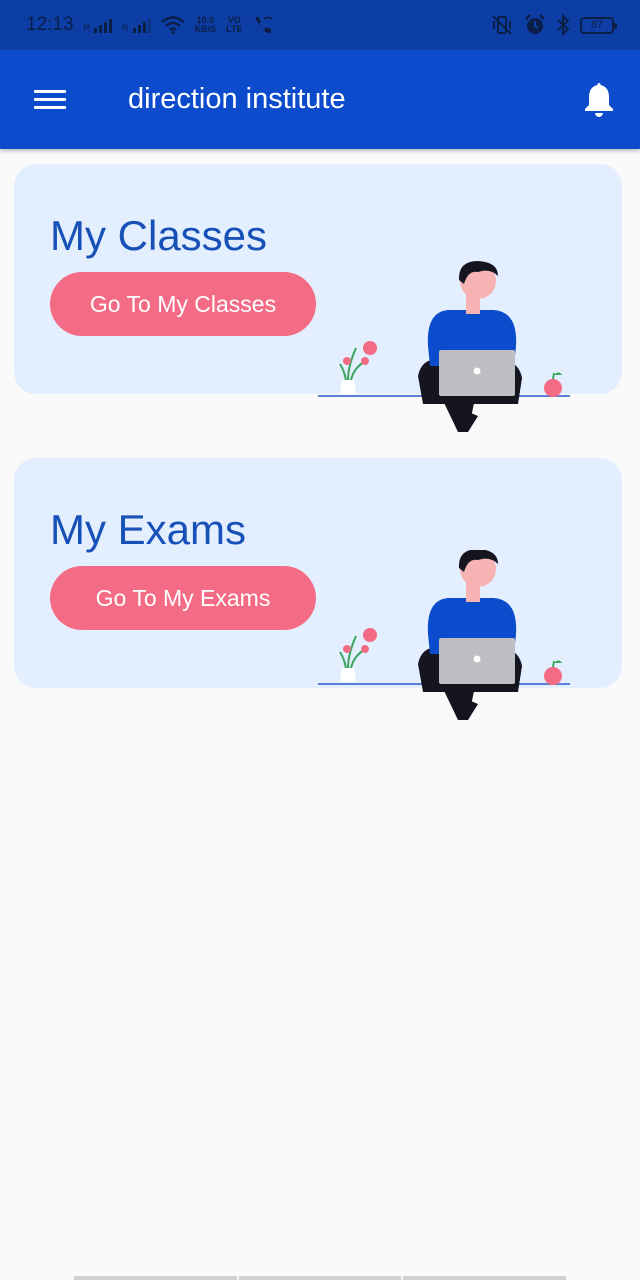  I want to click on battery-icon: 87, so click(598, 25).